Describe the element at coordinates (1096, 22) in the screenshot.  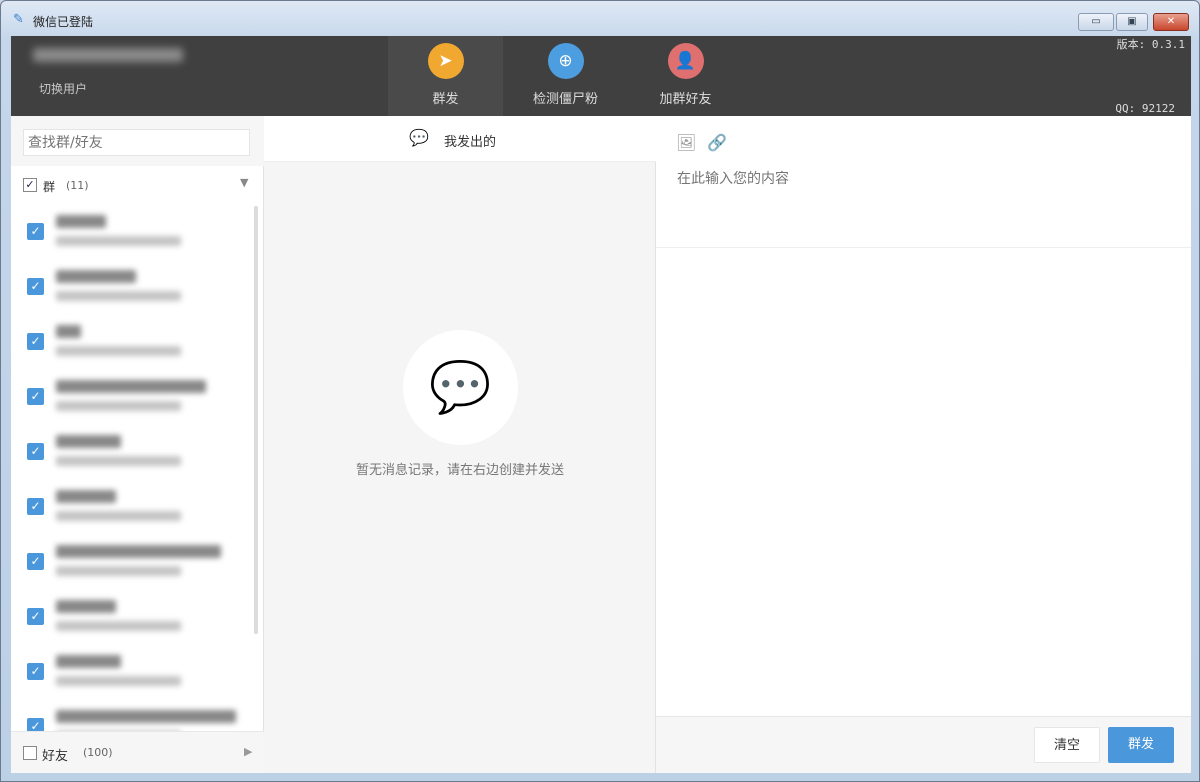
I see `minimize-button: ▭` at that location.